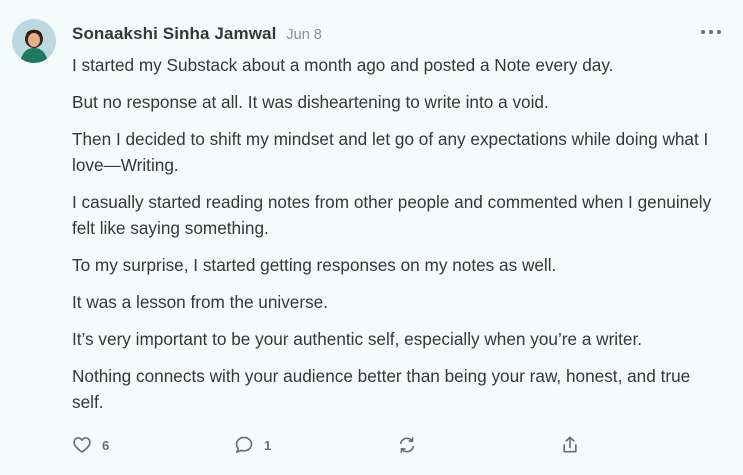 Image resolution: width=743 pixels, height=475 pixels. Describe the element at coordinates (332, 445) in the screenshot. I see `action-bar: 6 1` at that location.